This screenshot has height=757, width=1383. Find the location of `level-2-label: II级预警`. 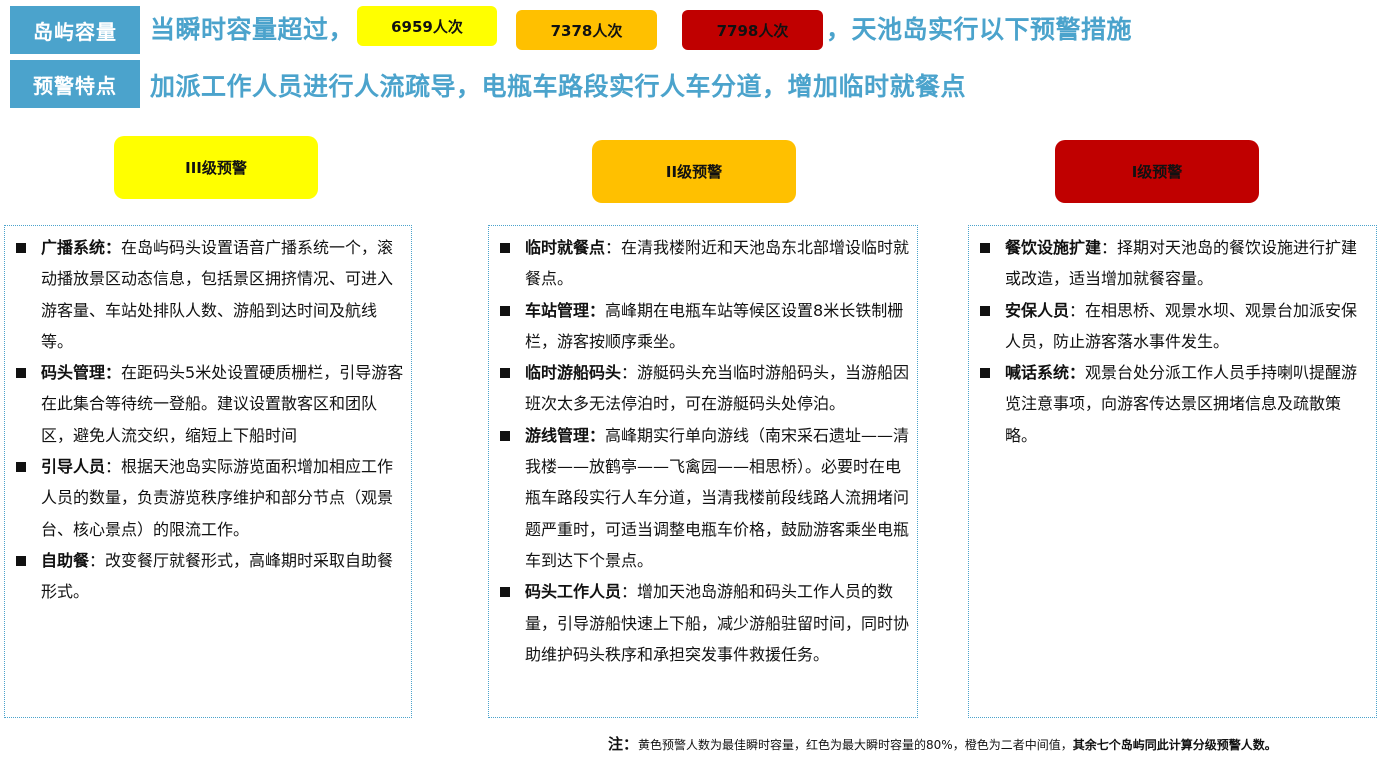

level-2-label: II级预警 is located at coordinates (694, 172).